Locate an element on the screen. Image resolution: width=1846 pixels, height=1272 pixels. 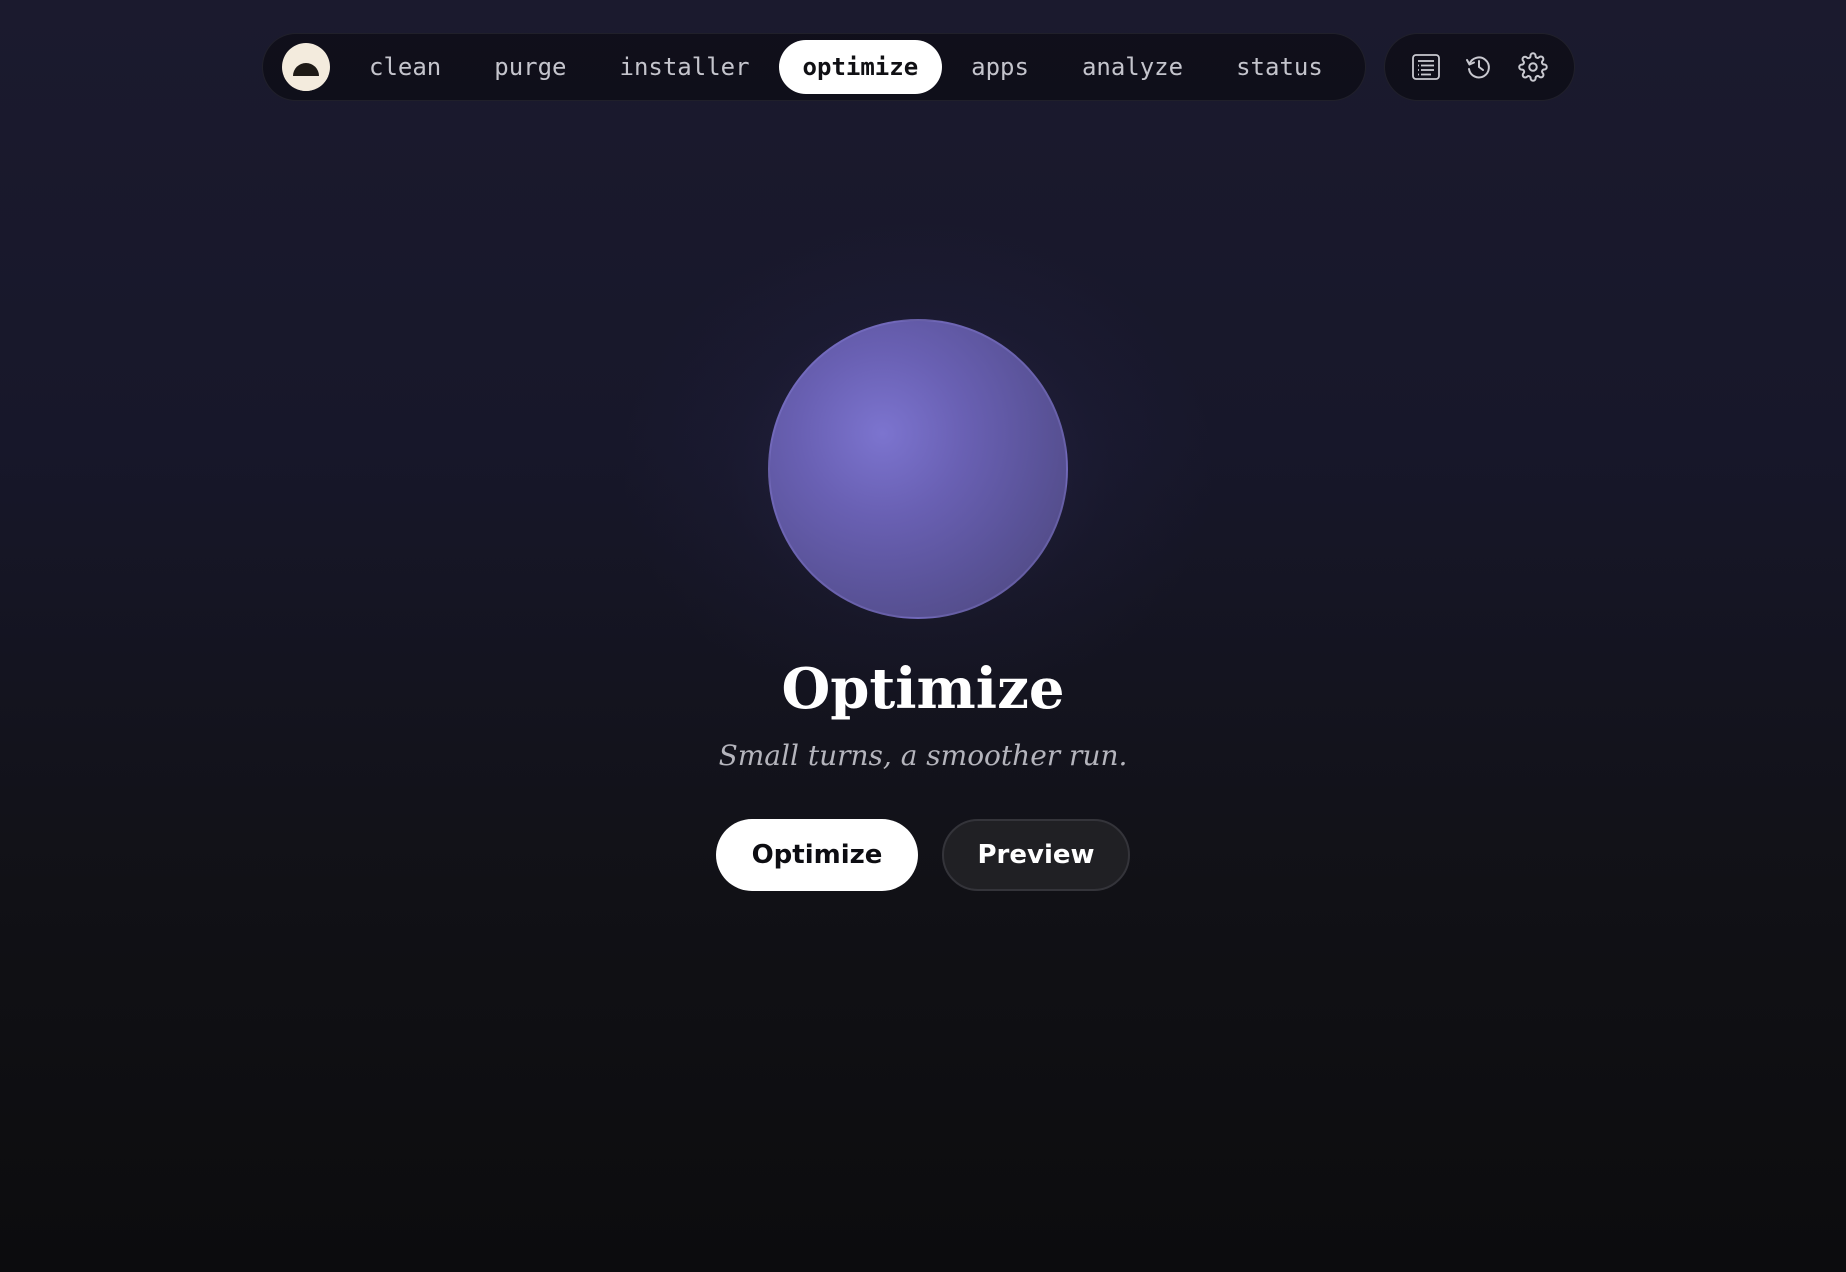
tab-installer: installer is located at coordinates (685, 67).